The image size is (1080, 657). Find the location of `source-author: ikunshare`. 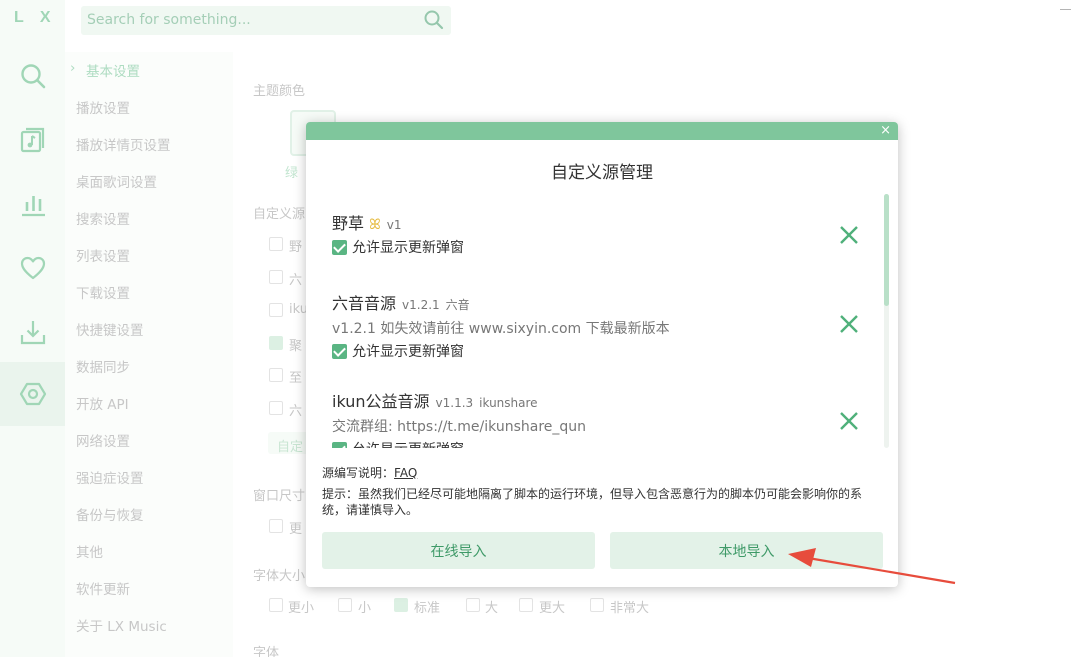

source-author: ikunshare is located at coordinates (508, 403).